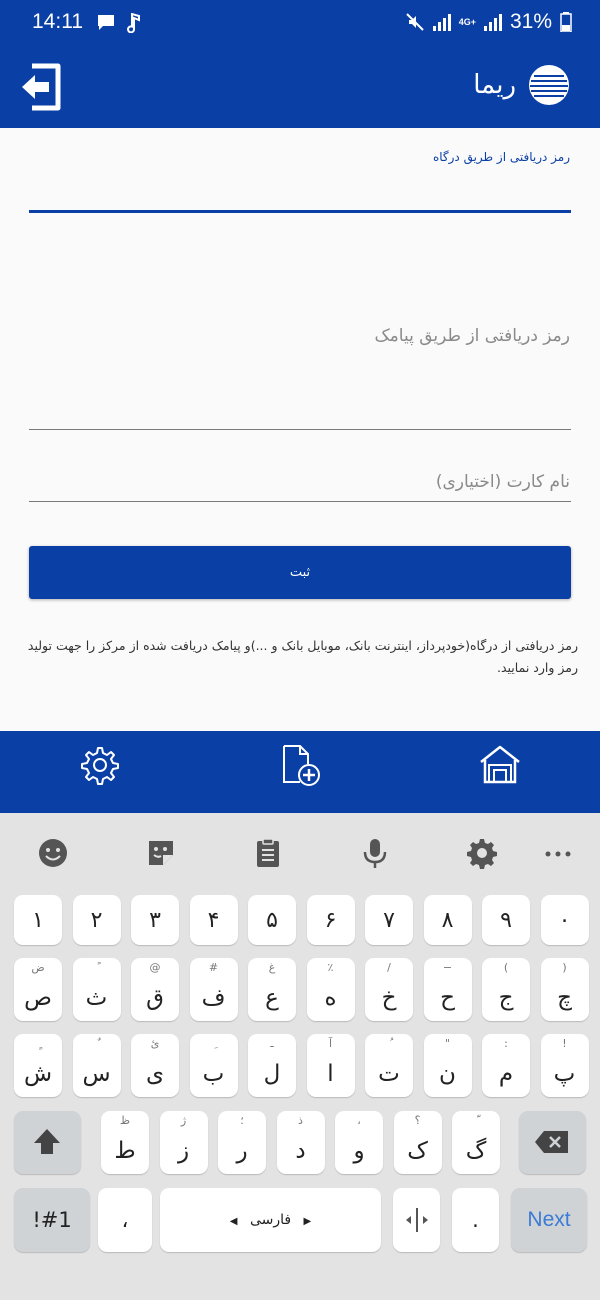 Image resolution: width=600 pixels, height=1300 pixels. I want to click on letter-key: ظط, so click(125, 1142).